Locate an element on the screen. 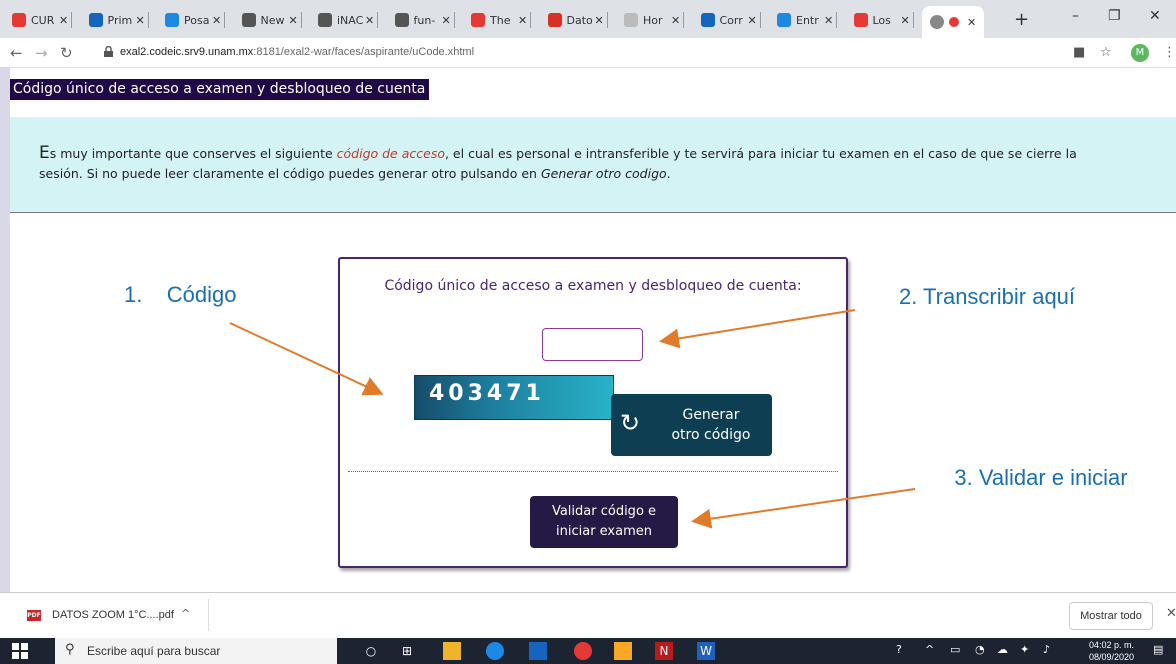 The height and width of the screenshot is (664, 1176). chevron-up-icon: ^ is located at coordinates (185, 613).